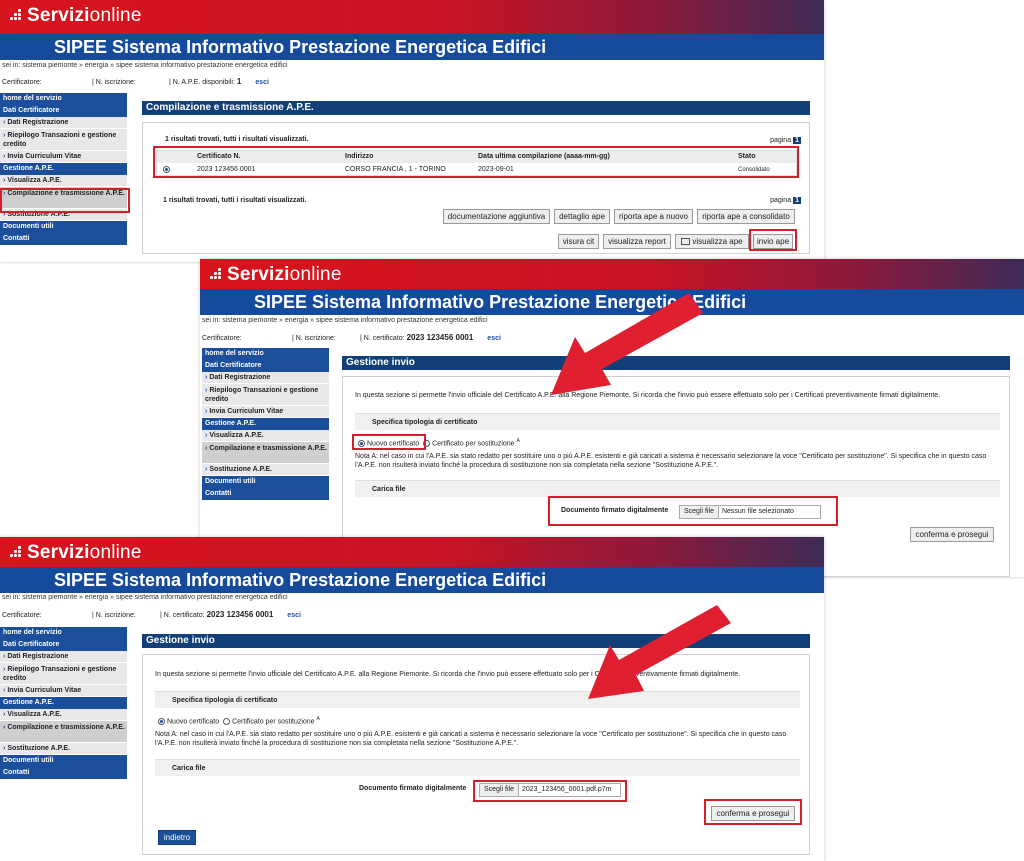 This screenshot has width=1024, height=861. I want to click on brand-thin: online, so click(115, 15).